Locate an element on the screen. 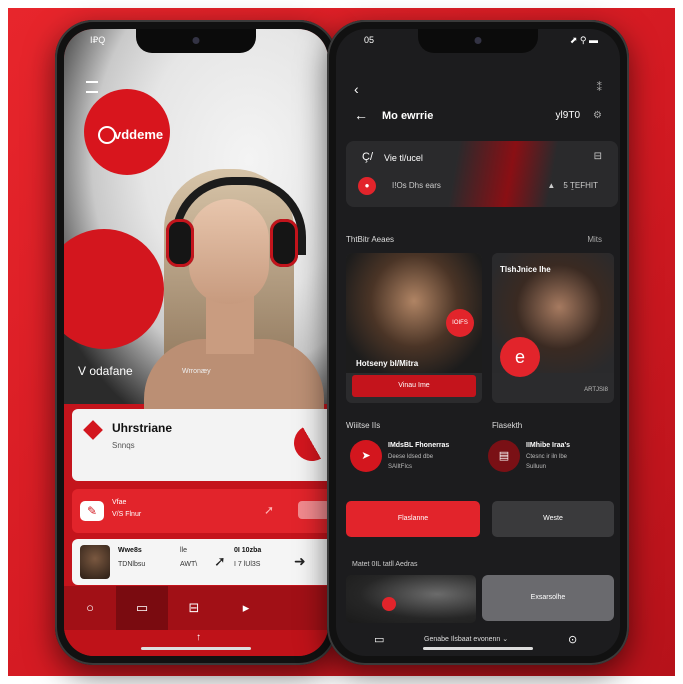 The image size is (683, 684). episode-desc: Deese ldsed dbe is located at coordinates (411, 457).